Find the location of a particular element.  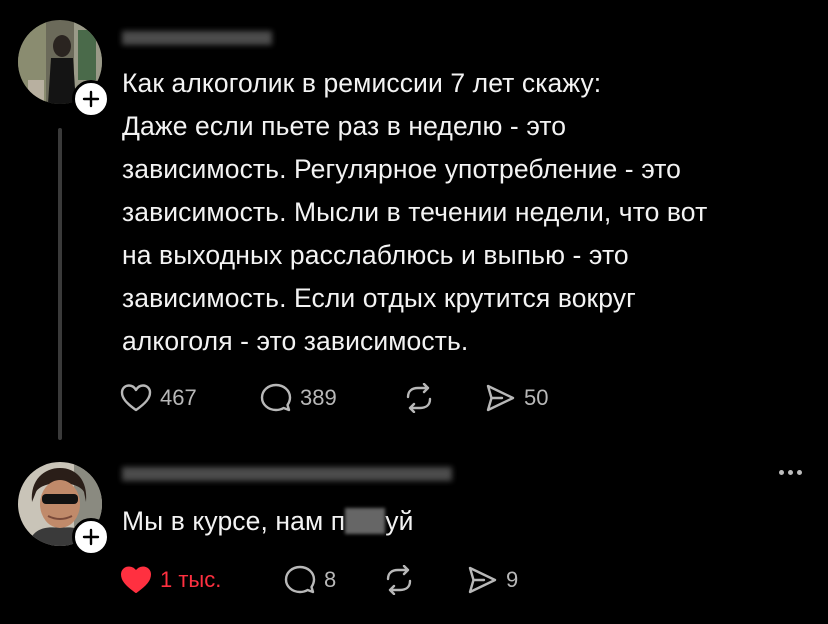

action-bar: 1 тыс. 8 9 is located at coordinates (319, 580).